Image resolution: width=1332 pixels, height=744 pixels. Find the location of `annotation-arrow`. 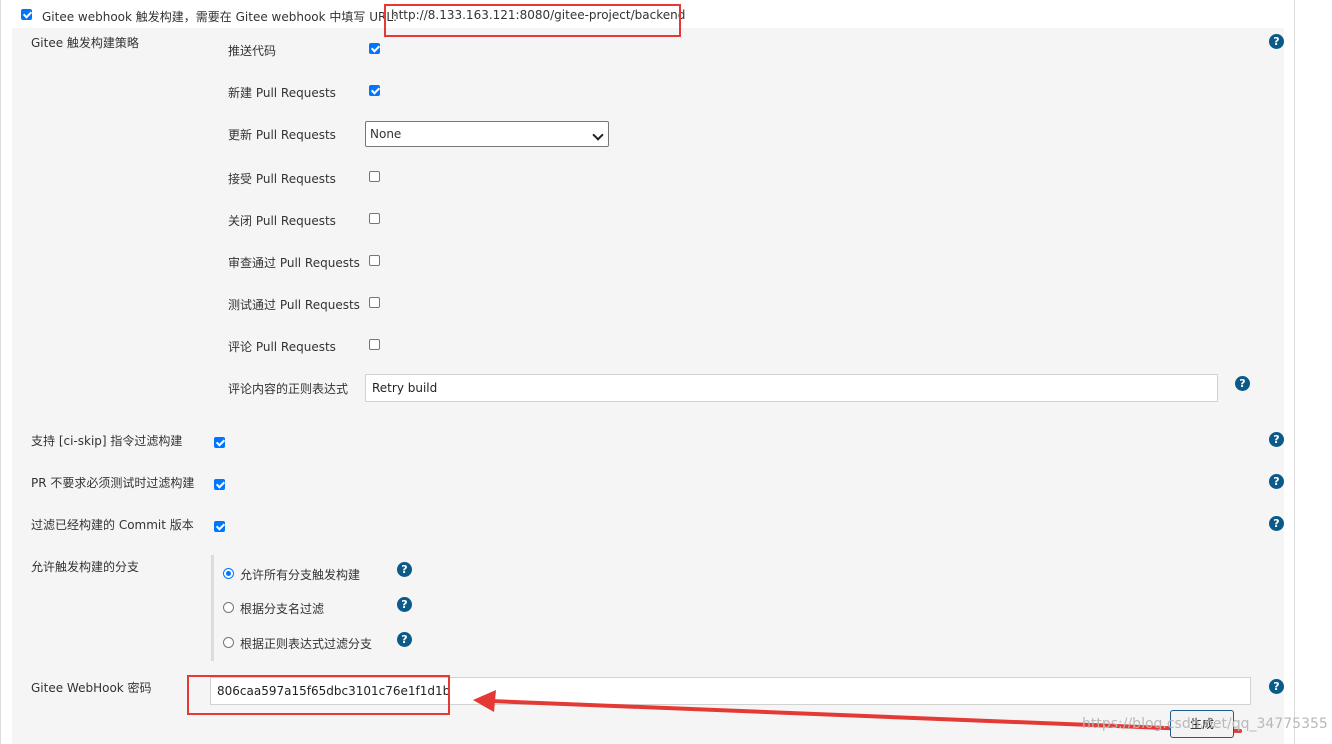

annotation-arrow is located at coordinates (857, 711).